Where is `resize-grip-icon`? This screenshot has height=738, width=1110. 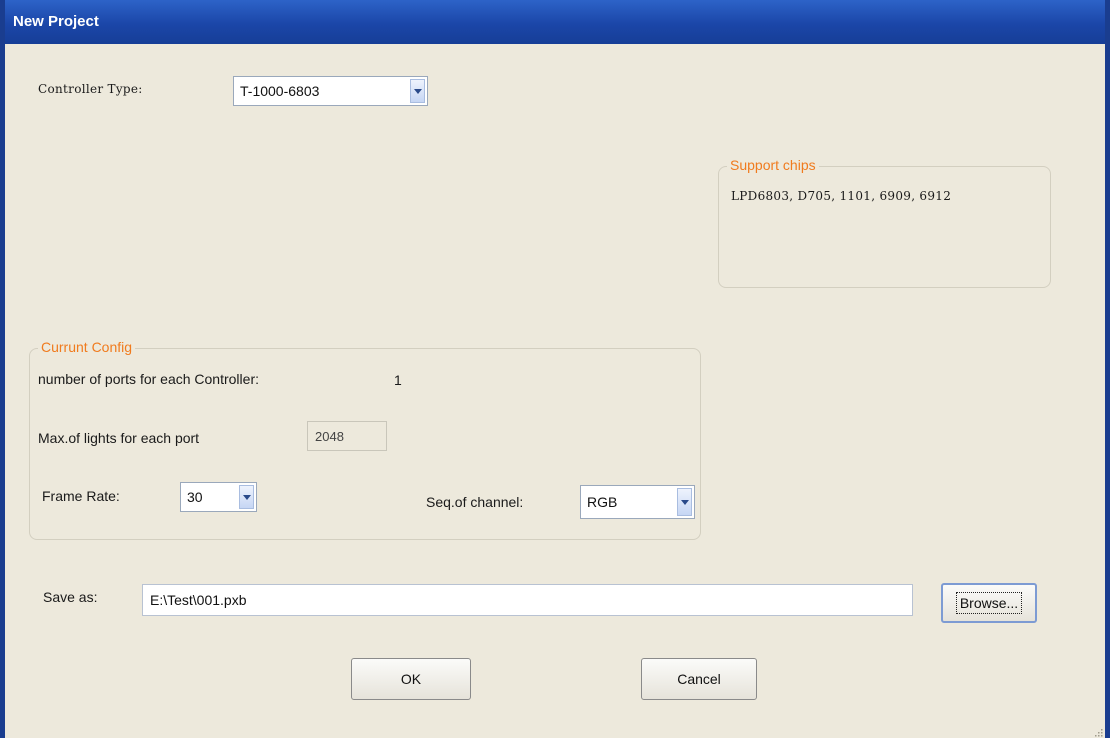
resize-grip-icon is located at coordinates (1098, 730).